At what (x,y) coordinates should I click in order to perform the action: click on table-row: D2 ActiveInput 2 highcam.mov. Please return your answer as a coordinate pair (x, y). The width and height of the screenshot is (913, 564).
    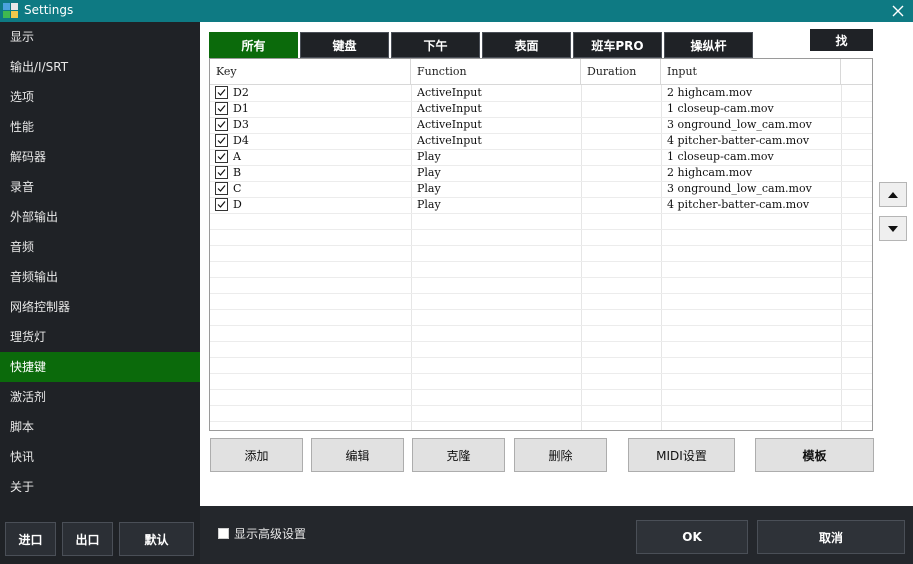
    Looking at the image, I should click on (541, 93).